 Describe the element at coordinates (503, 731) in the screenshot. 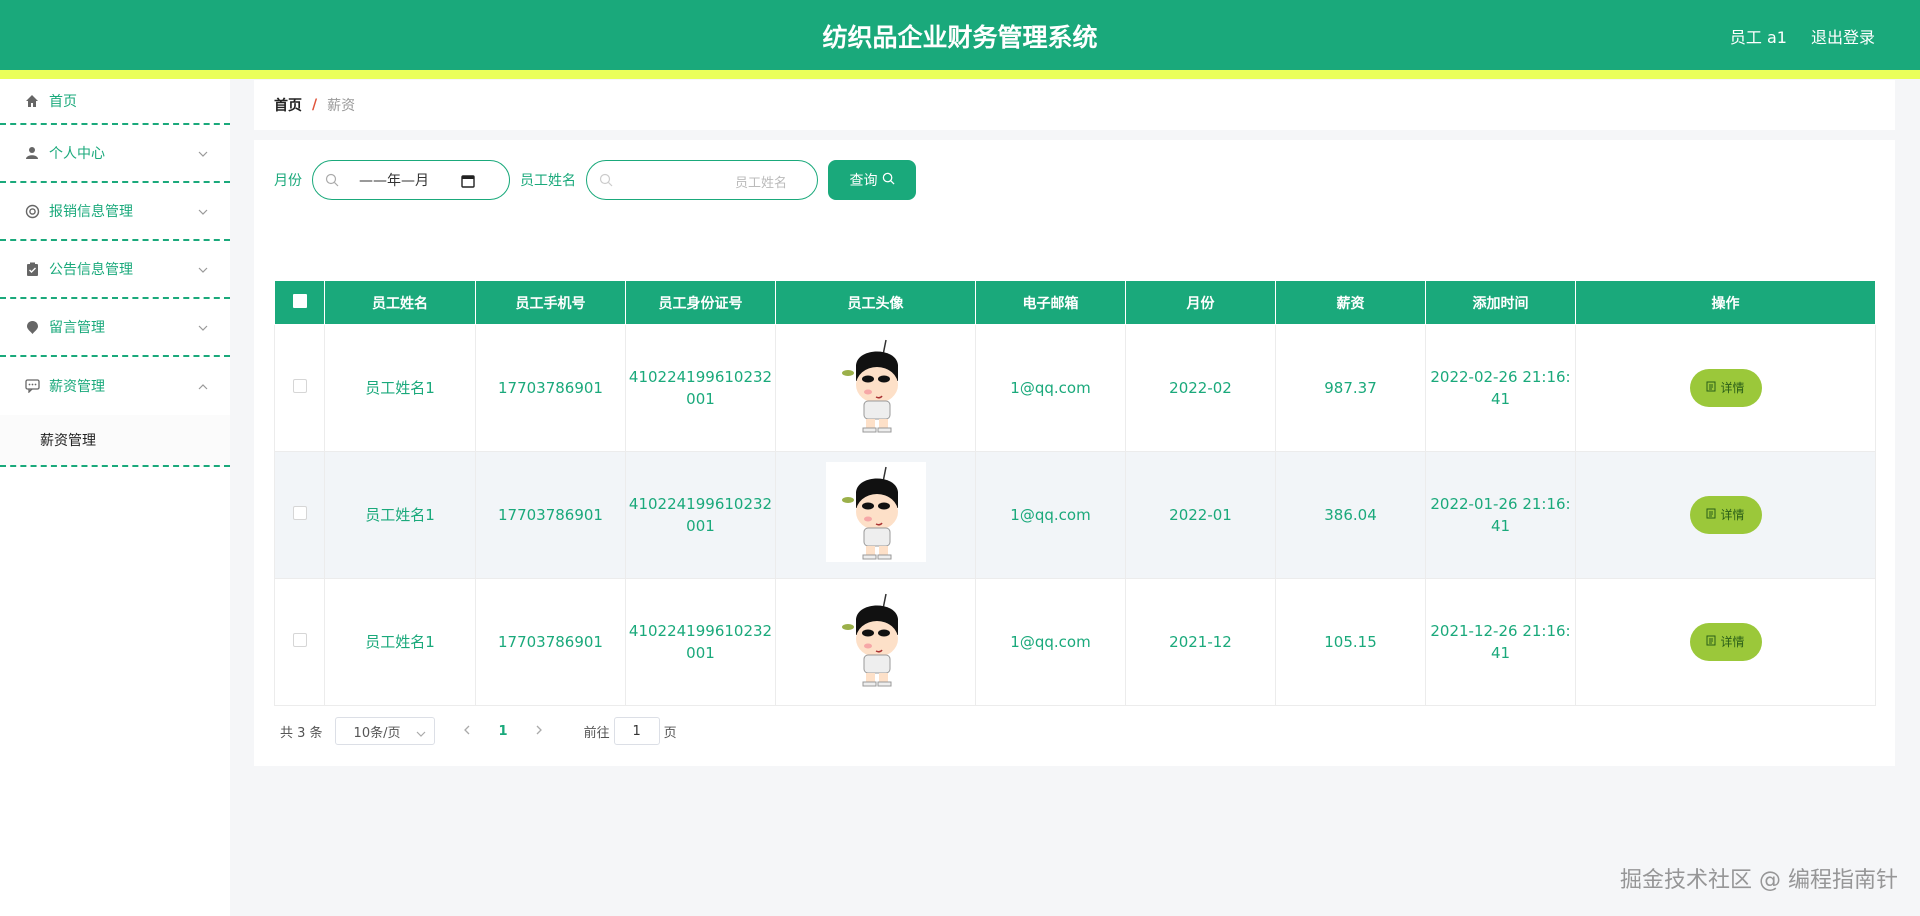

I see `page-number-current: 1` at that location.